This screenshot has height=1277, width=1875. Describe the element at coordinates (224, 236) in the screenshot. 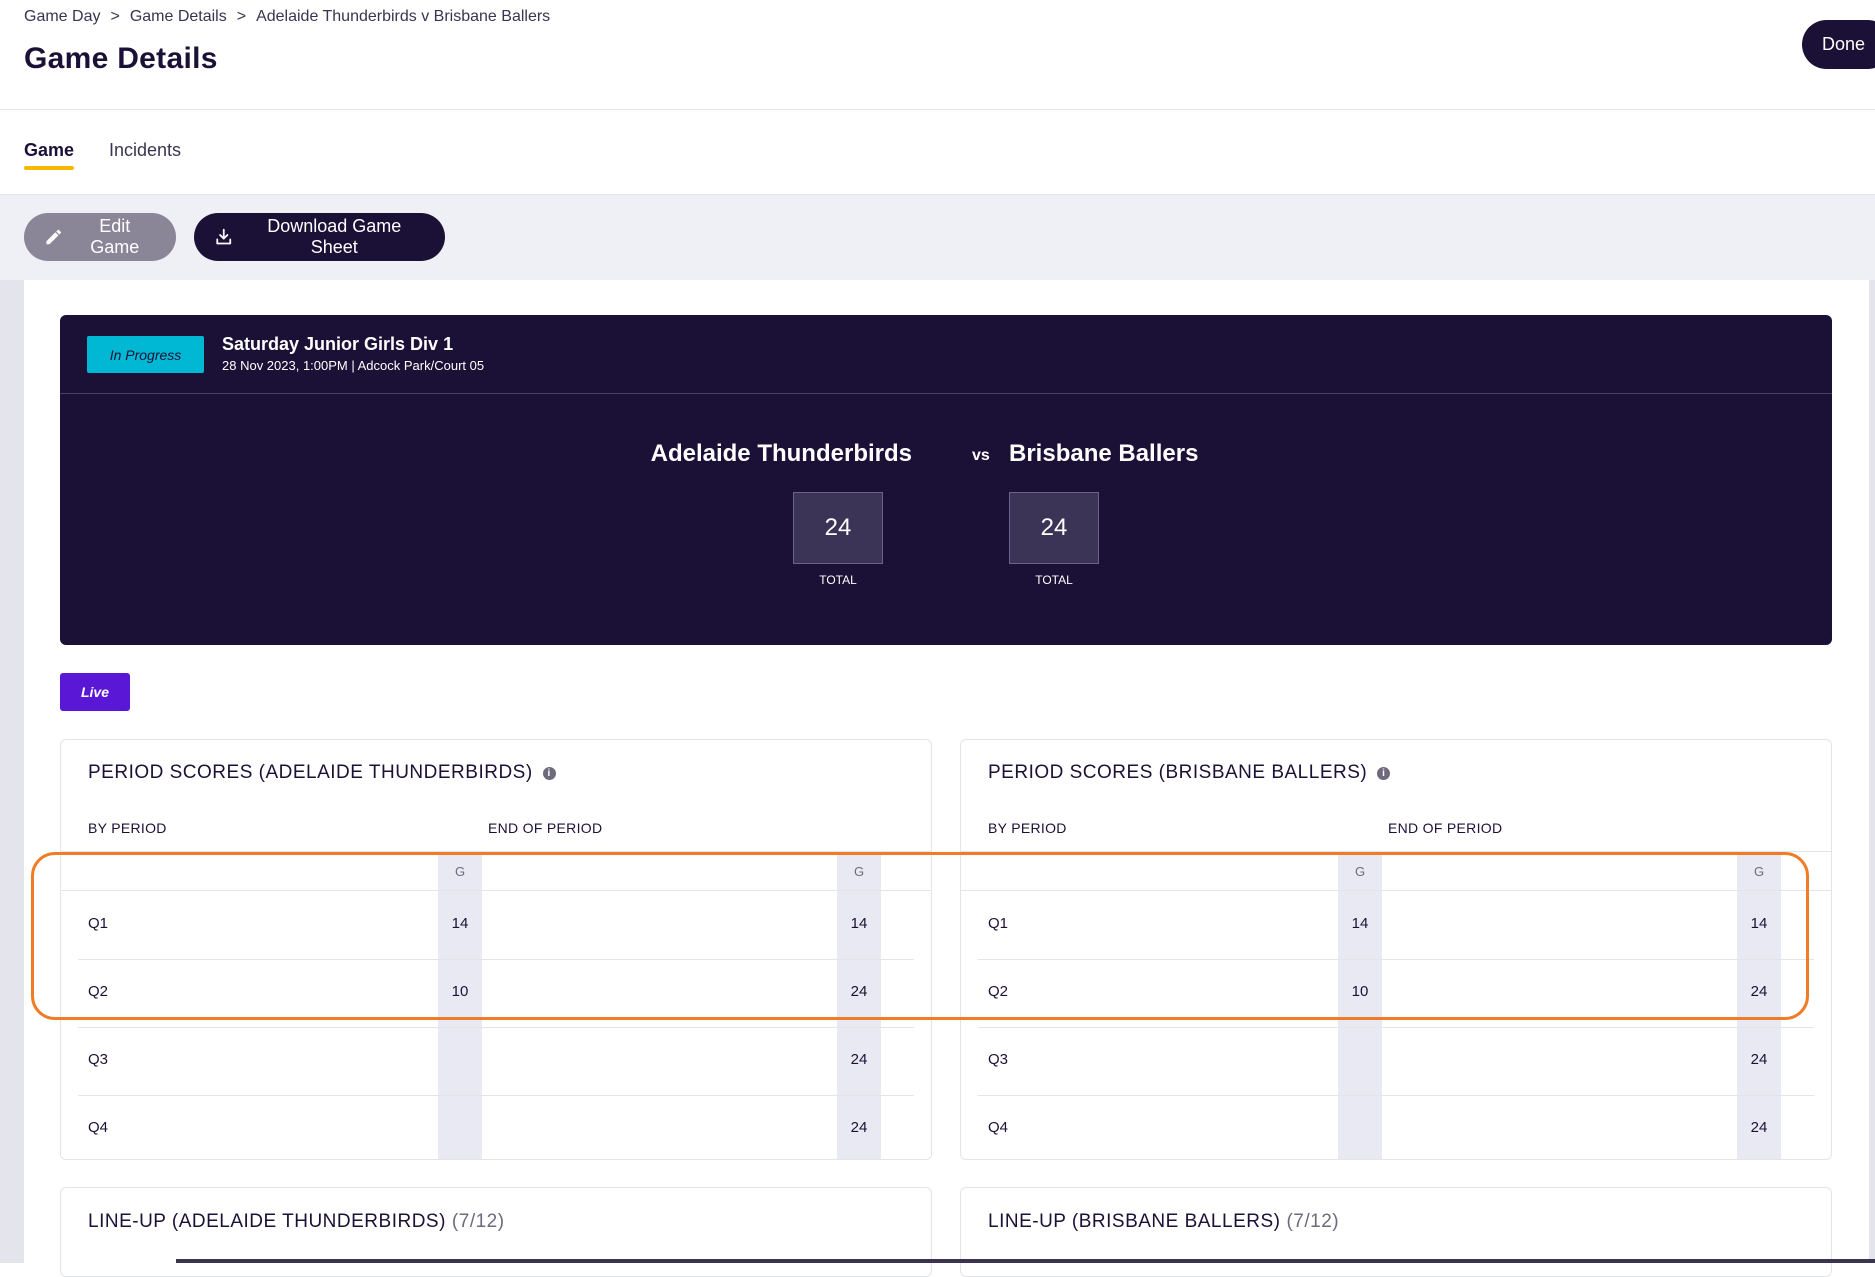

I see `download-icon` at that location.